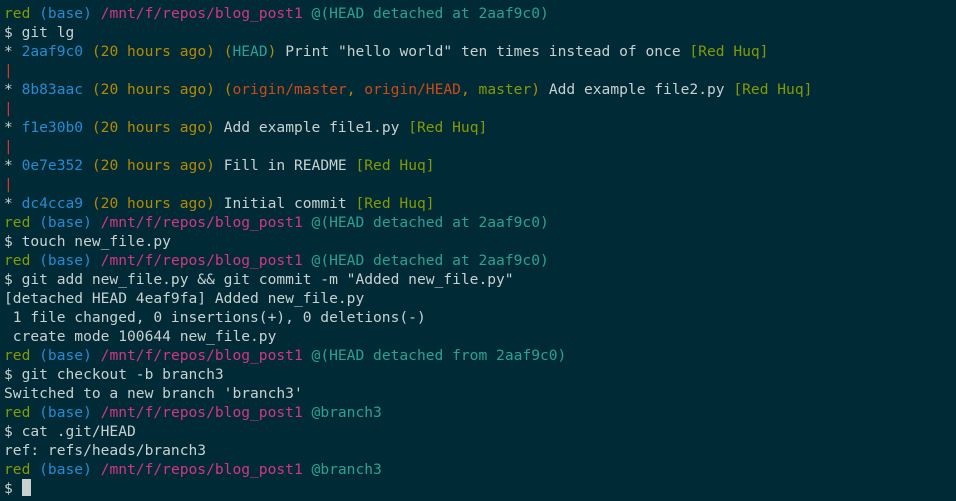  Describe the element at coordinates (480, 450) in the screenshot. I see `terminal-line: ref: refs/heads/branch3` at that location.